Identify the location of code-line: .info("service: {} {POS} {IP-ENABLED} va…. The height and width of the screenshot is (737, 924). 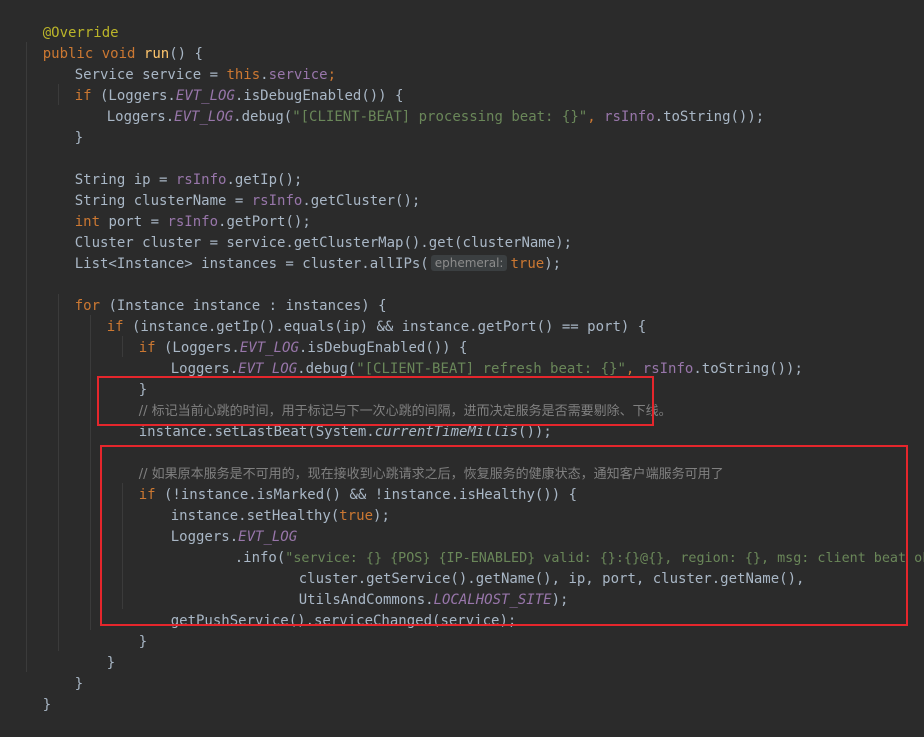
(562, 546).